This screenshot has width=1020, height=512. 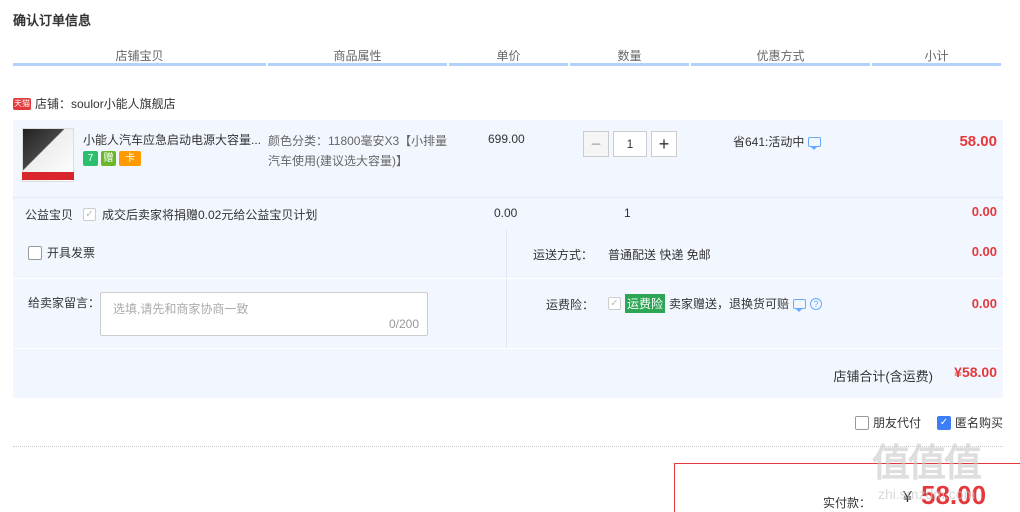 I want to click on shop-header: 天猫 店铺：soulor小能人旗舰店, so click(x=94, y=103).